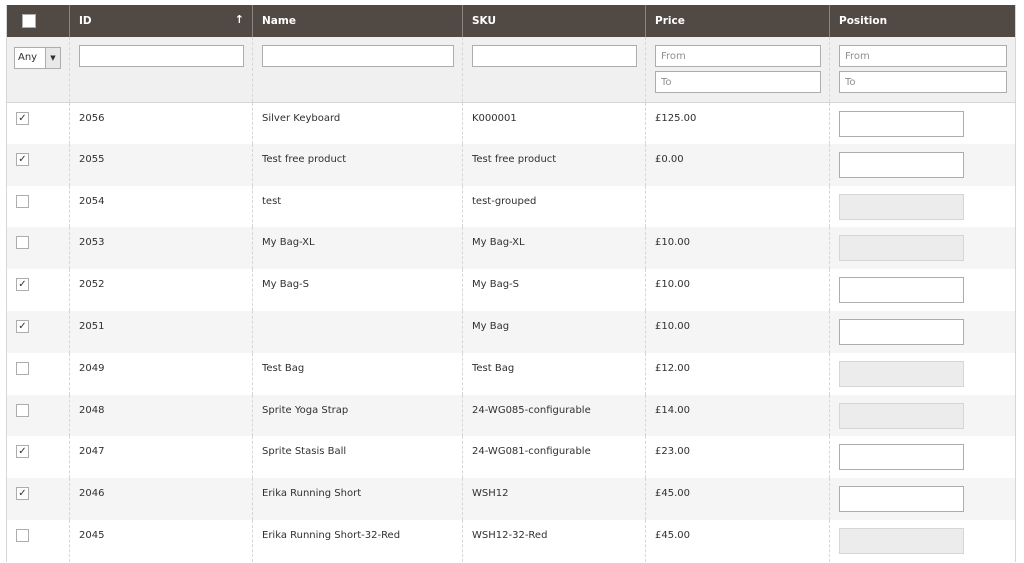 This screenshot has width=1024, height=563. Describe the element at coordinates (922, 21) in the screenshot. I see `column-header-position: Position` at that location.